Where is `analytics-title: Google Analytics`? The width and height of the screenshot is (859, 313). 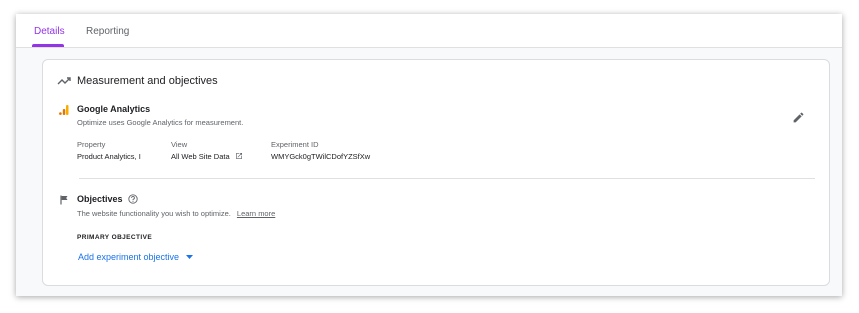
analytics-title: Google Analytics is located at coordinates (114, 109).